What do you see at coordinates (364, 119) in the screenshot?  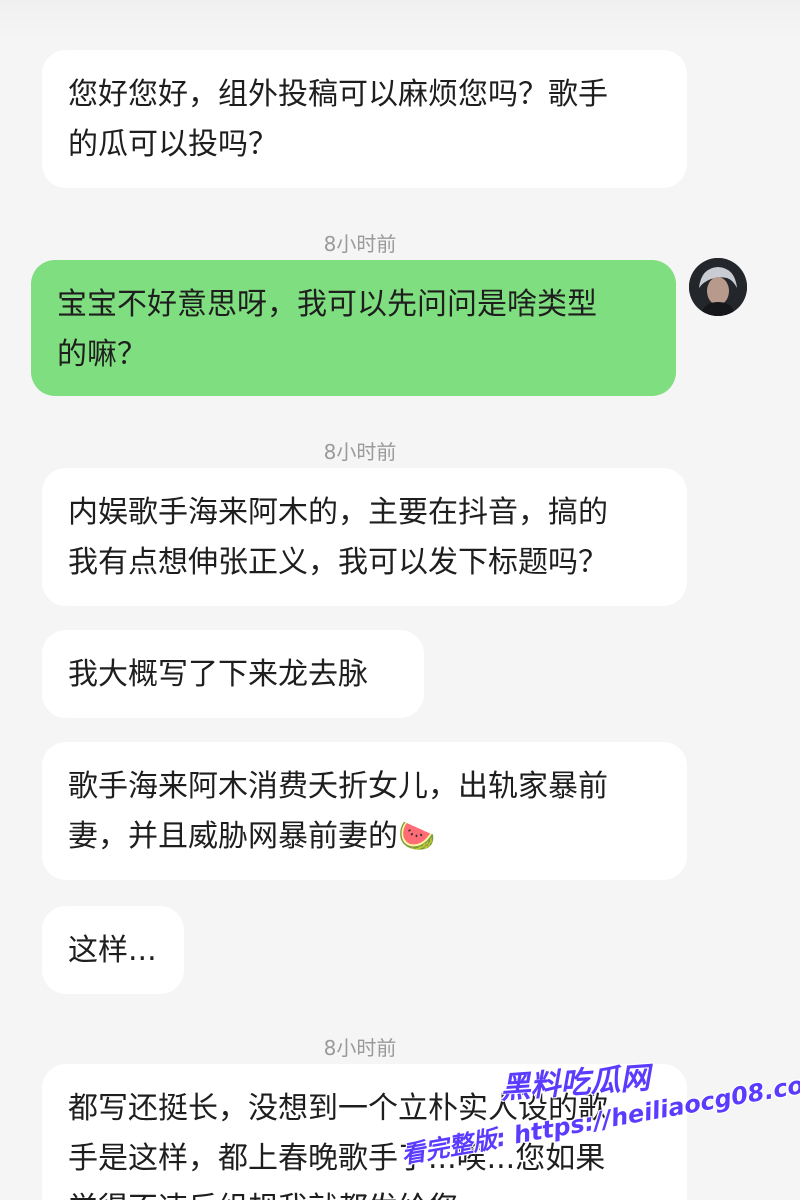 I see `message-bubble-incoming: 您好您好，组外投稿可以麻烦您吗？歌手 的瓜可以投吗？` at bounding box center [364, 119].